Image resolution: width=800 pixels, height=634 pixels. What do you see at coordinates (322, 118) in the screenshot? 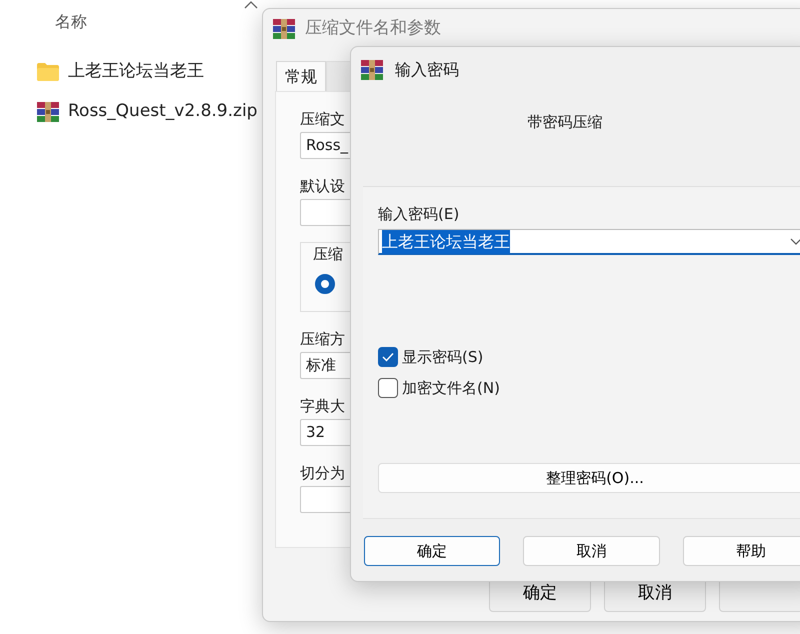
I see `field-label: 压缩文` at bounding box center [322, 118].